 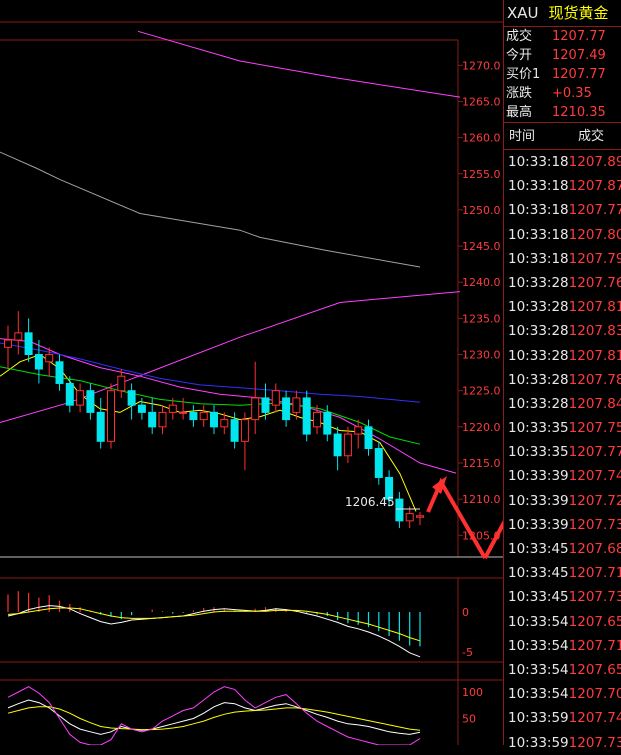 What do you see at coordinates (594, 694) in the screenshot?
I see `tick-price: 1207.70` at bounding box center [594, 694].